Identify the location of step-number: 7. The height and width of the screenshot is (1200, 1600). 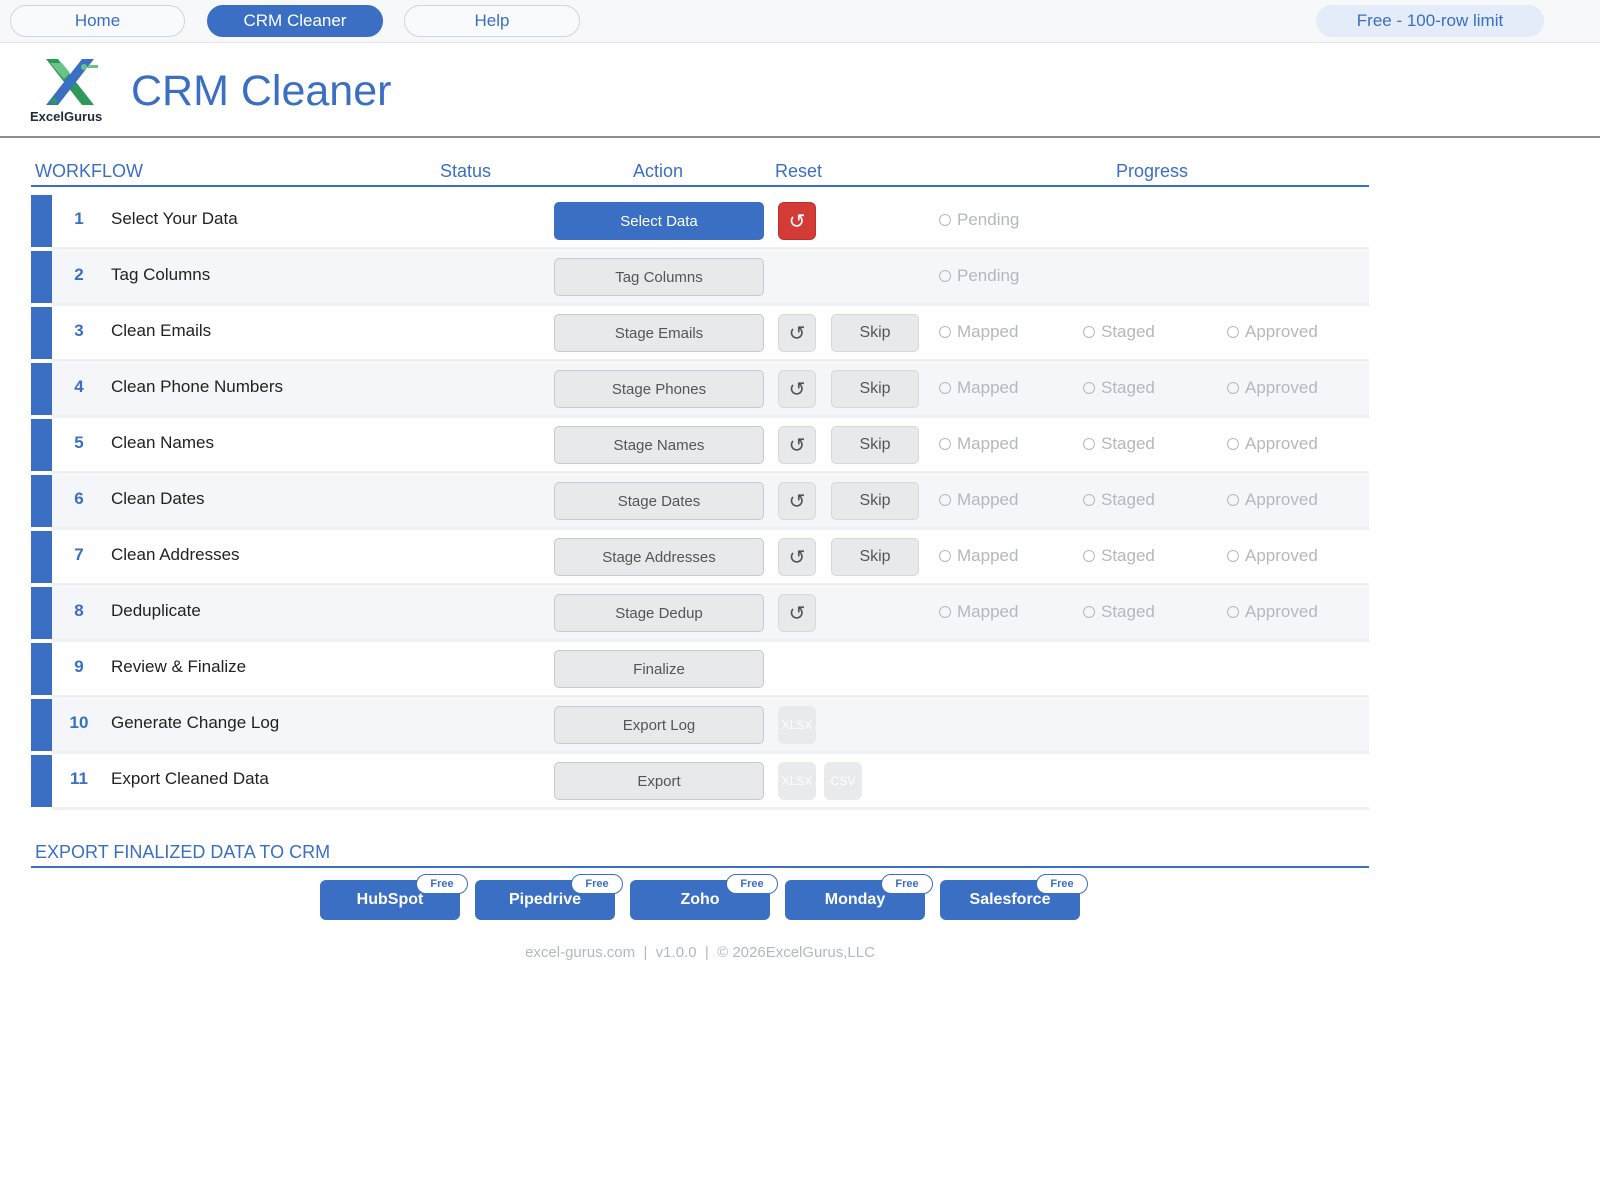
(79, 554).